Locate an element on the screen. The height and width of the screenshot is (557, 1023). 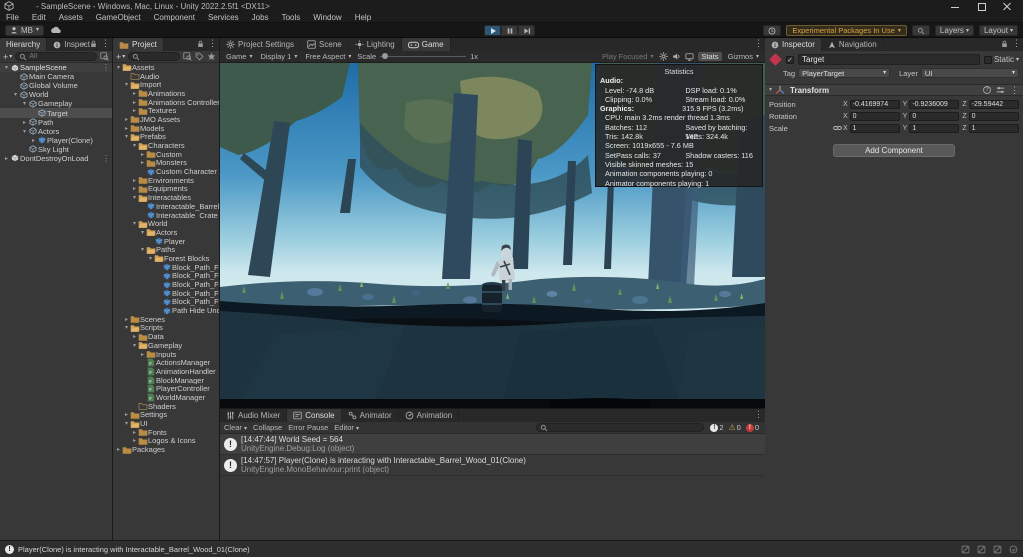
menu-assets: Assets is located at coordinates (71, 17).